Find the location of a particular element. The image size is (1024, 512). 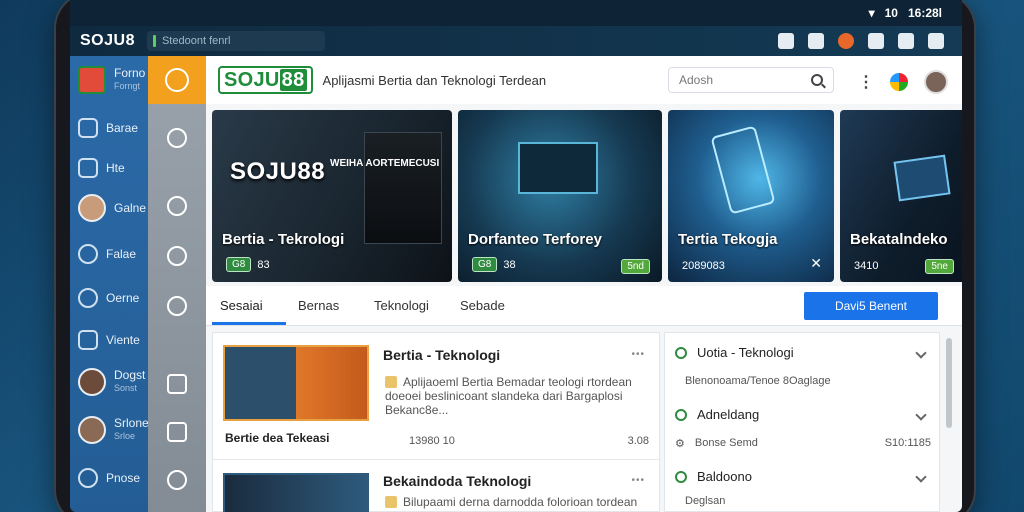

wifi-icon: ▾ is located at coordinates (871, 13).